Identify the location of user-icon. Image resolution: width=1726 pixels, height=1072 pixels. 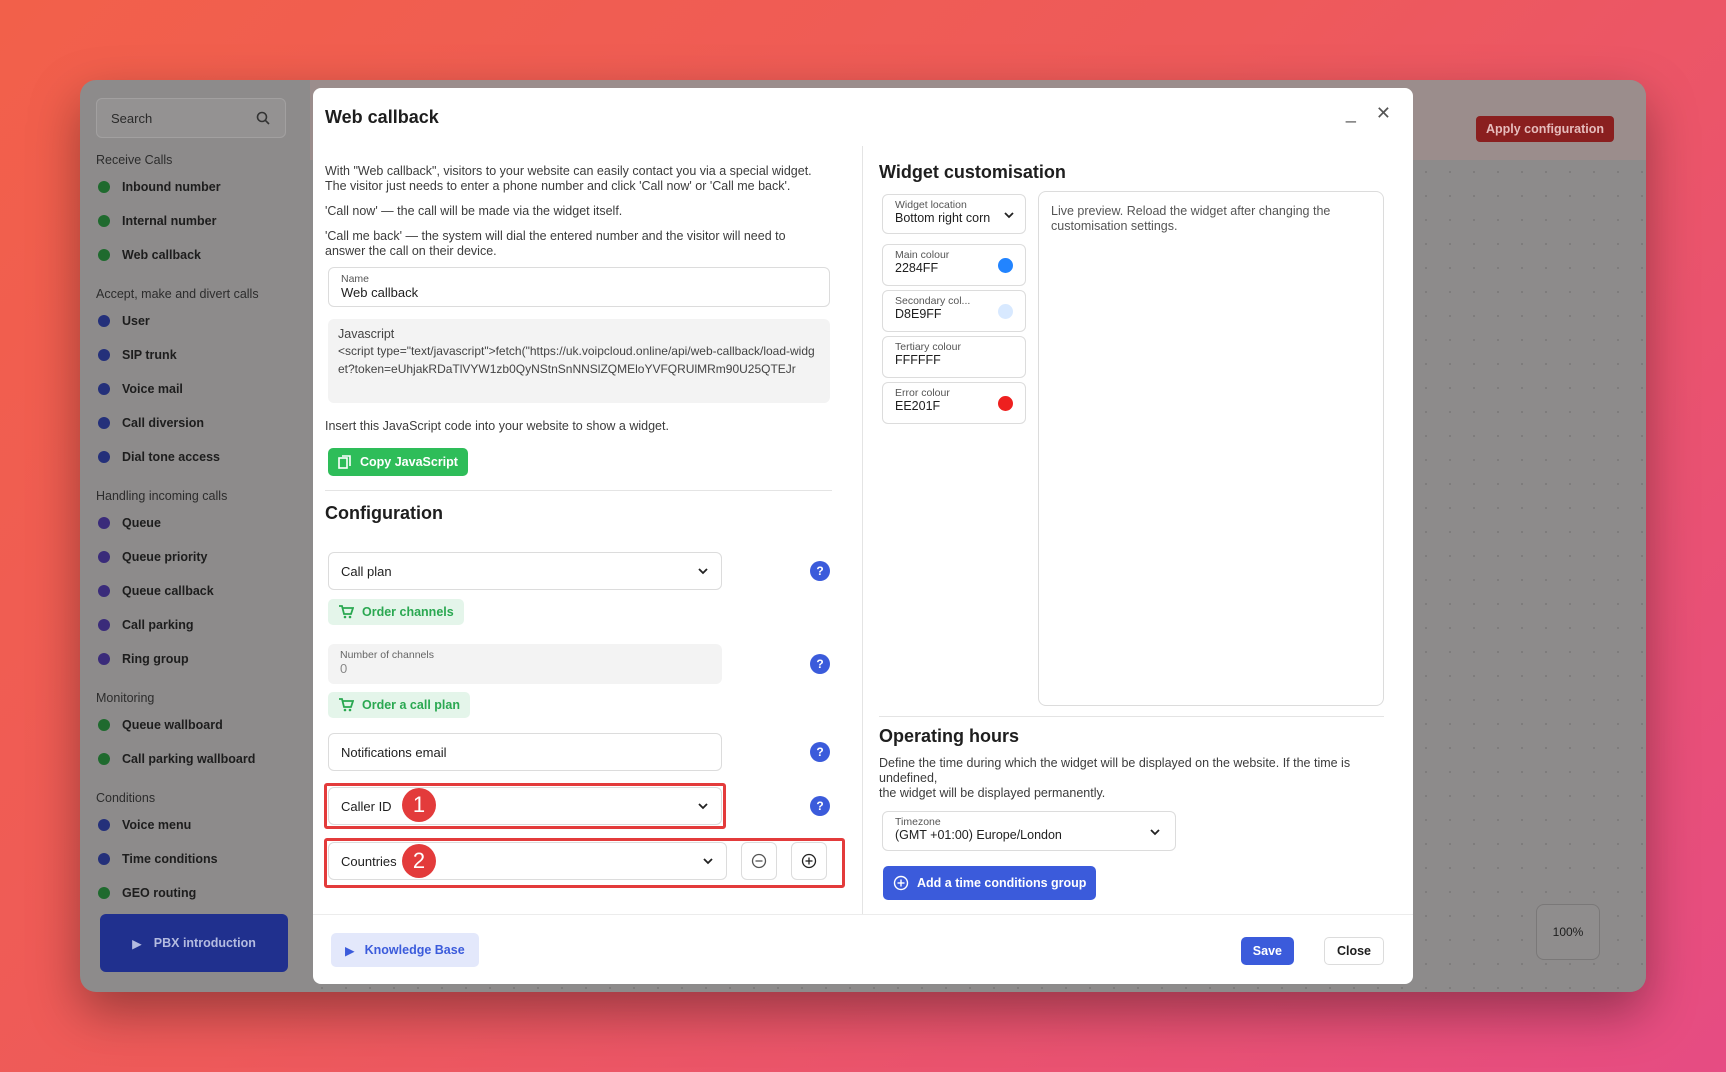
(104, 321).